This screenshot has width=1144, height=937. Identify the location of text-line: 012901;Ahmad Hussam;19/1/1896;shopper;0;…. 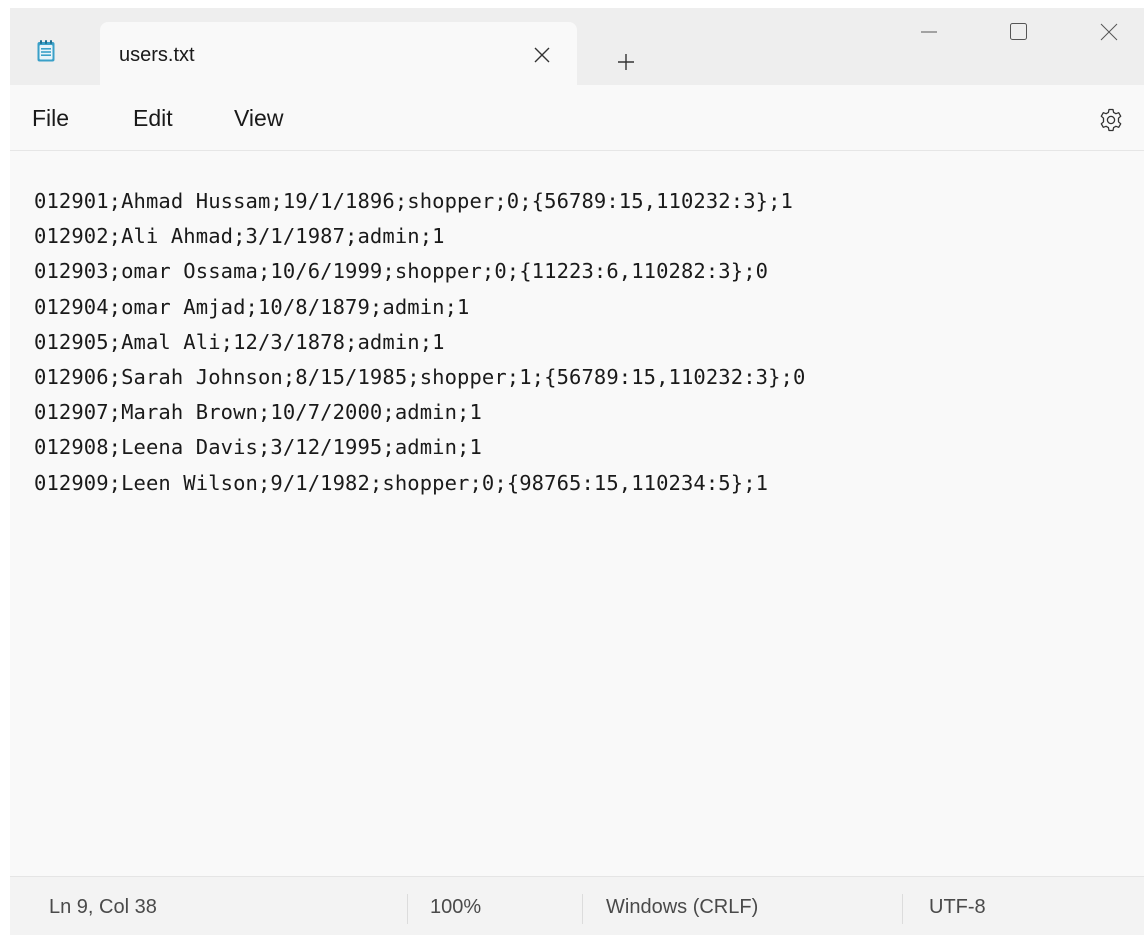
(413, 201).